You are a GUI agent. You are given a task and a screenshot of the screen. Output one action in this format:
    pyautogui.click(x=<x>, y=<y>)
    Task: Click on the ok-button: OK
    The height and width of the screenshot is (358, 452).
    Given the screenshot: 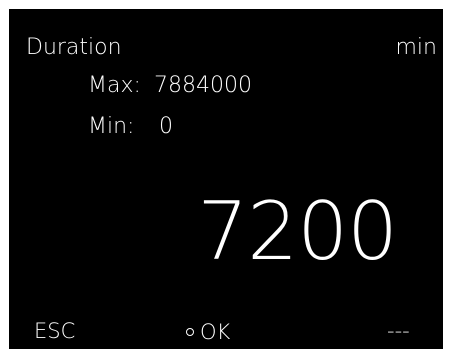 What is the action you would take?
    pyautogui.click(x=208, y=332)
    